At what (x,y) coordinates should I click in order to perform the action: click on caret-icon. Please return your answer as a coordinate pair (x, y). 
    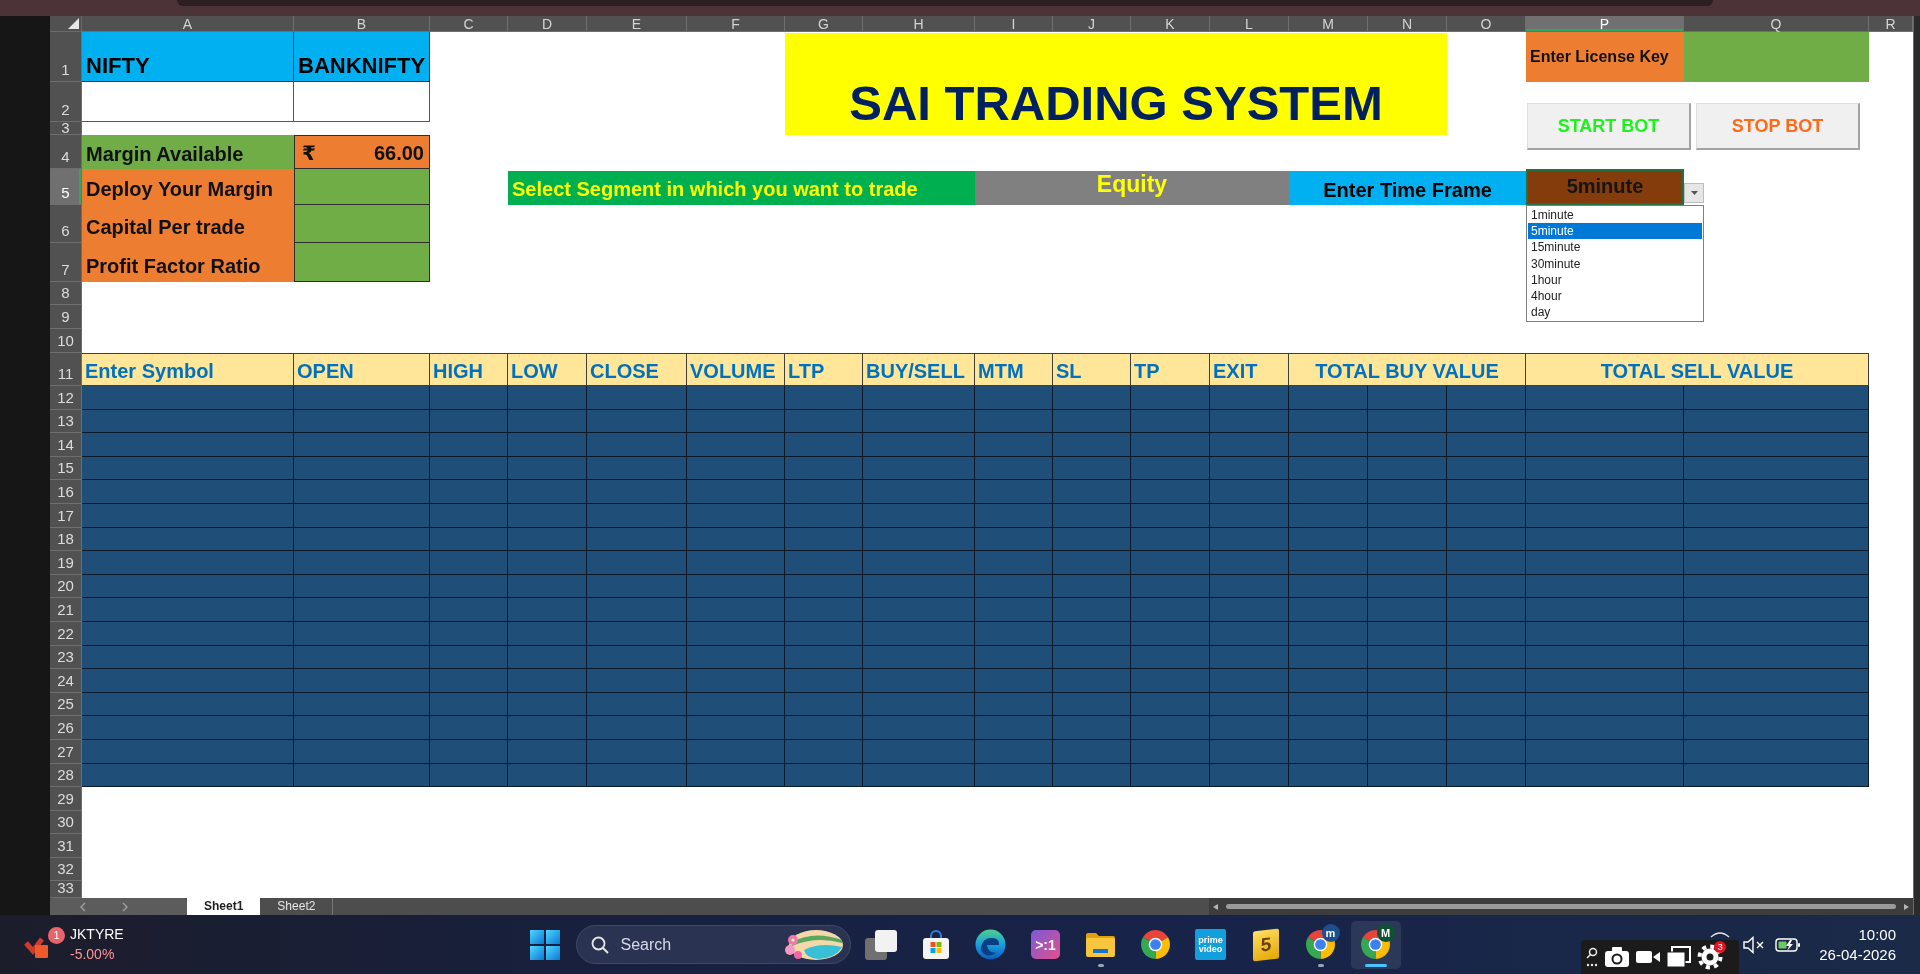
    Looking at the image, I should click on (1694, 193).